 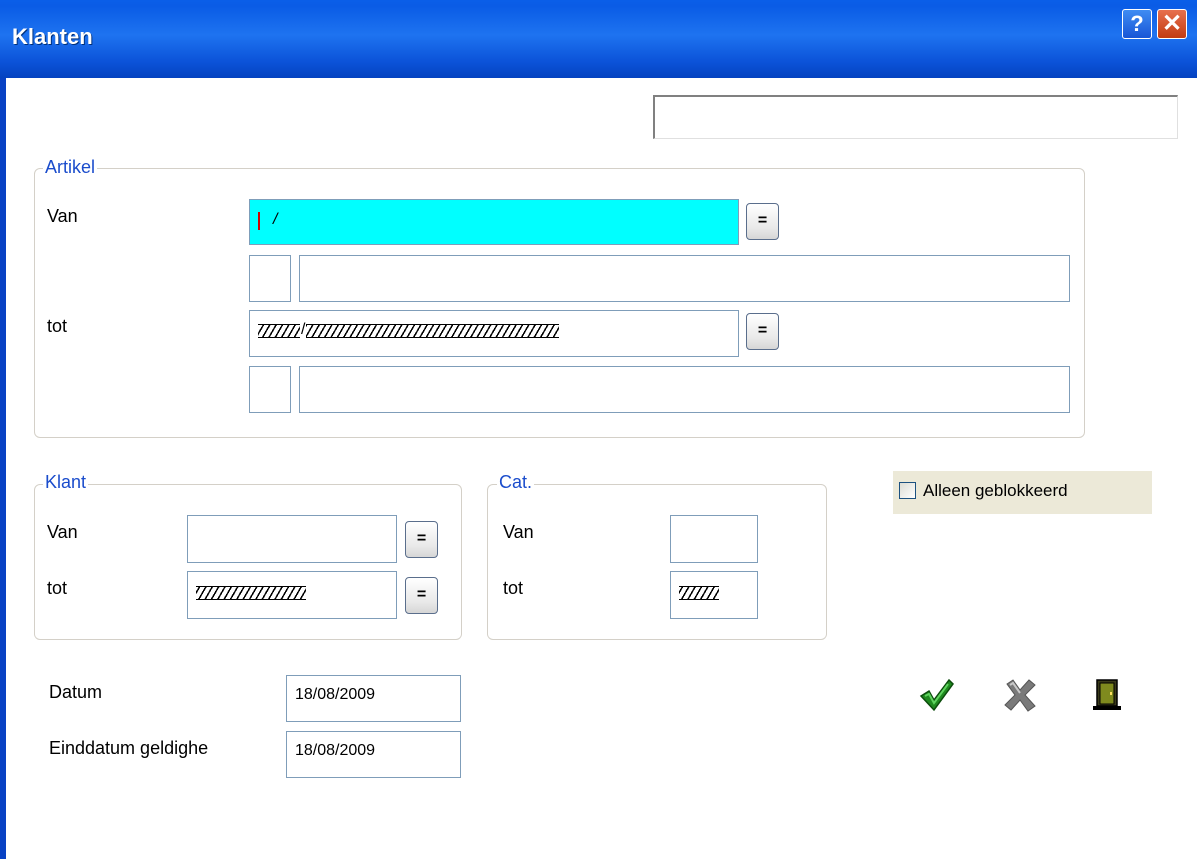 I want to click on cat-legend: Cat., so click(x=516, y=482).